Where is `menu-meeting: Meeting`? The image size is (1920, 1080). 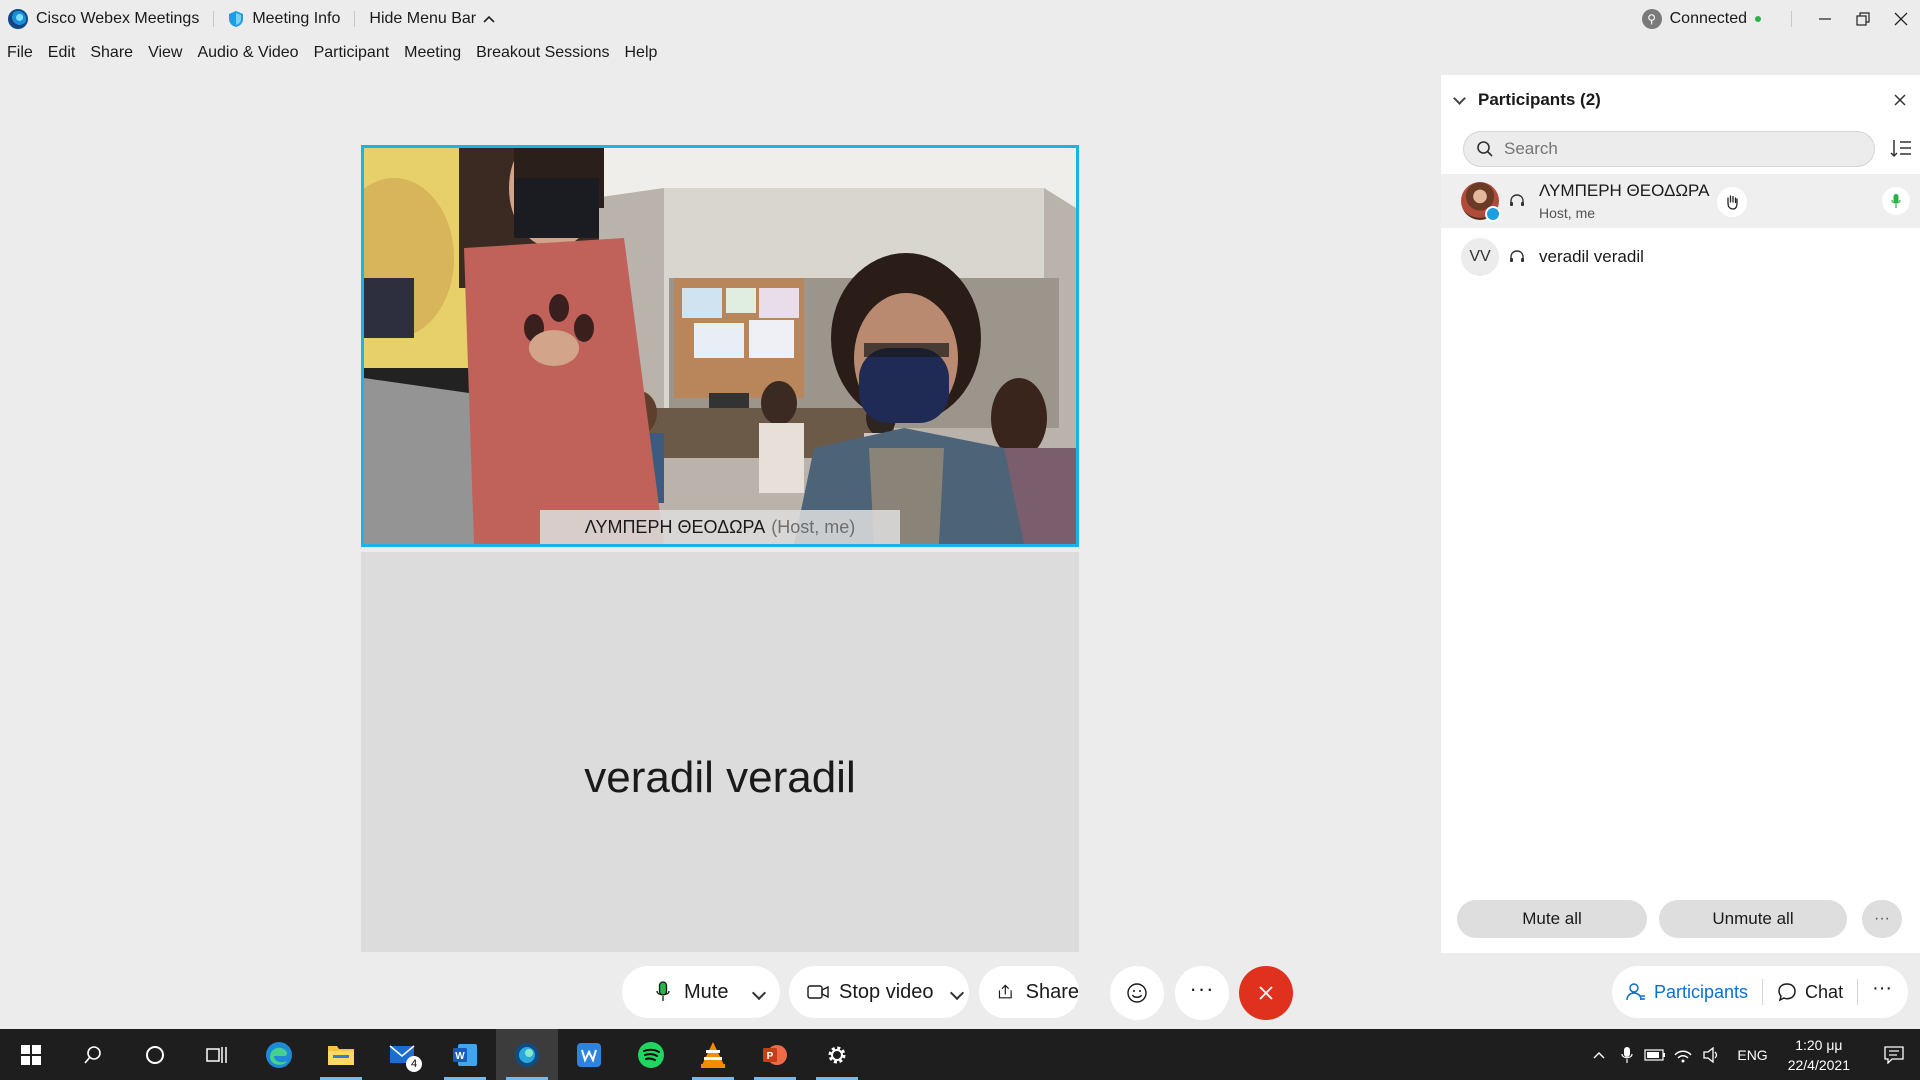 menu-meeting: Meeting is located at coordinates (432, 56).